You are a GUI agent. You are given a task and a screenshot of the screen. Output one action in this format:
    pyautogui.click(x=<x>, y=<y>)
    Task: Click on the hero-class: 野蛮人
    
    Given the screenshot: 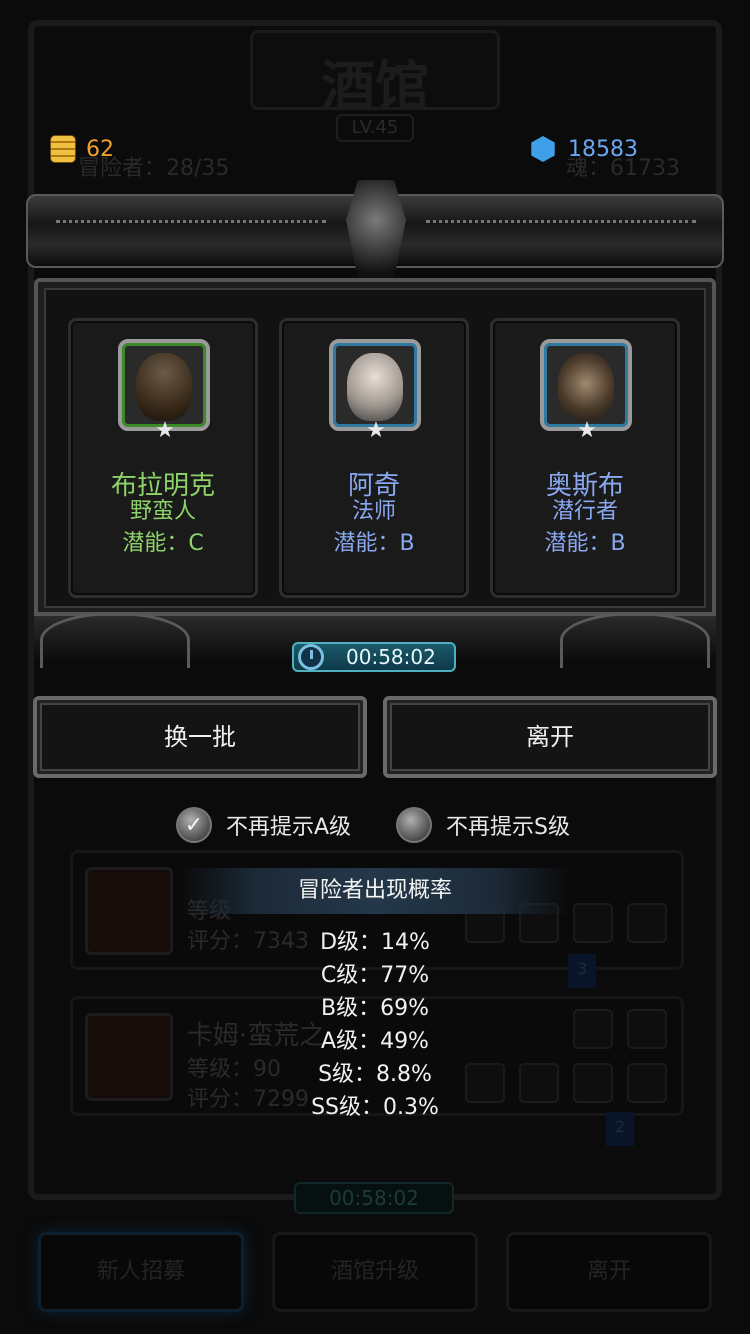 What is the action you would take?
    pyautogui.click(x=162, y=511)
    